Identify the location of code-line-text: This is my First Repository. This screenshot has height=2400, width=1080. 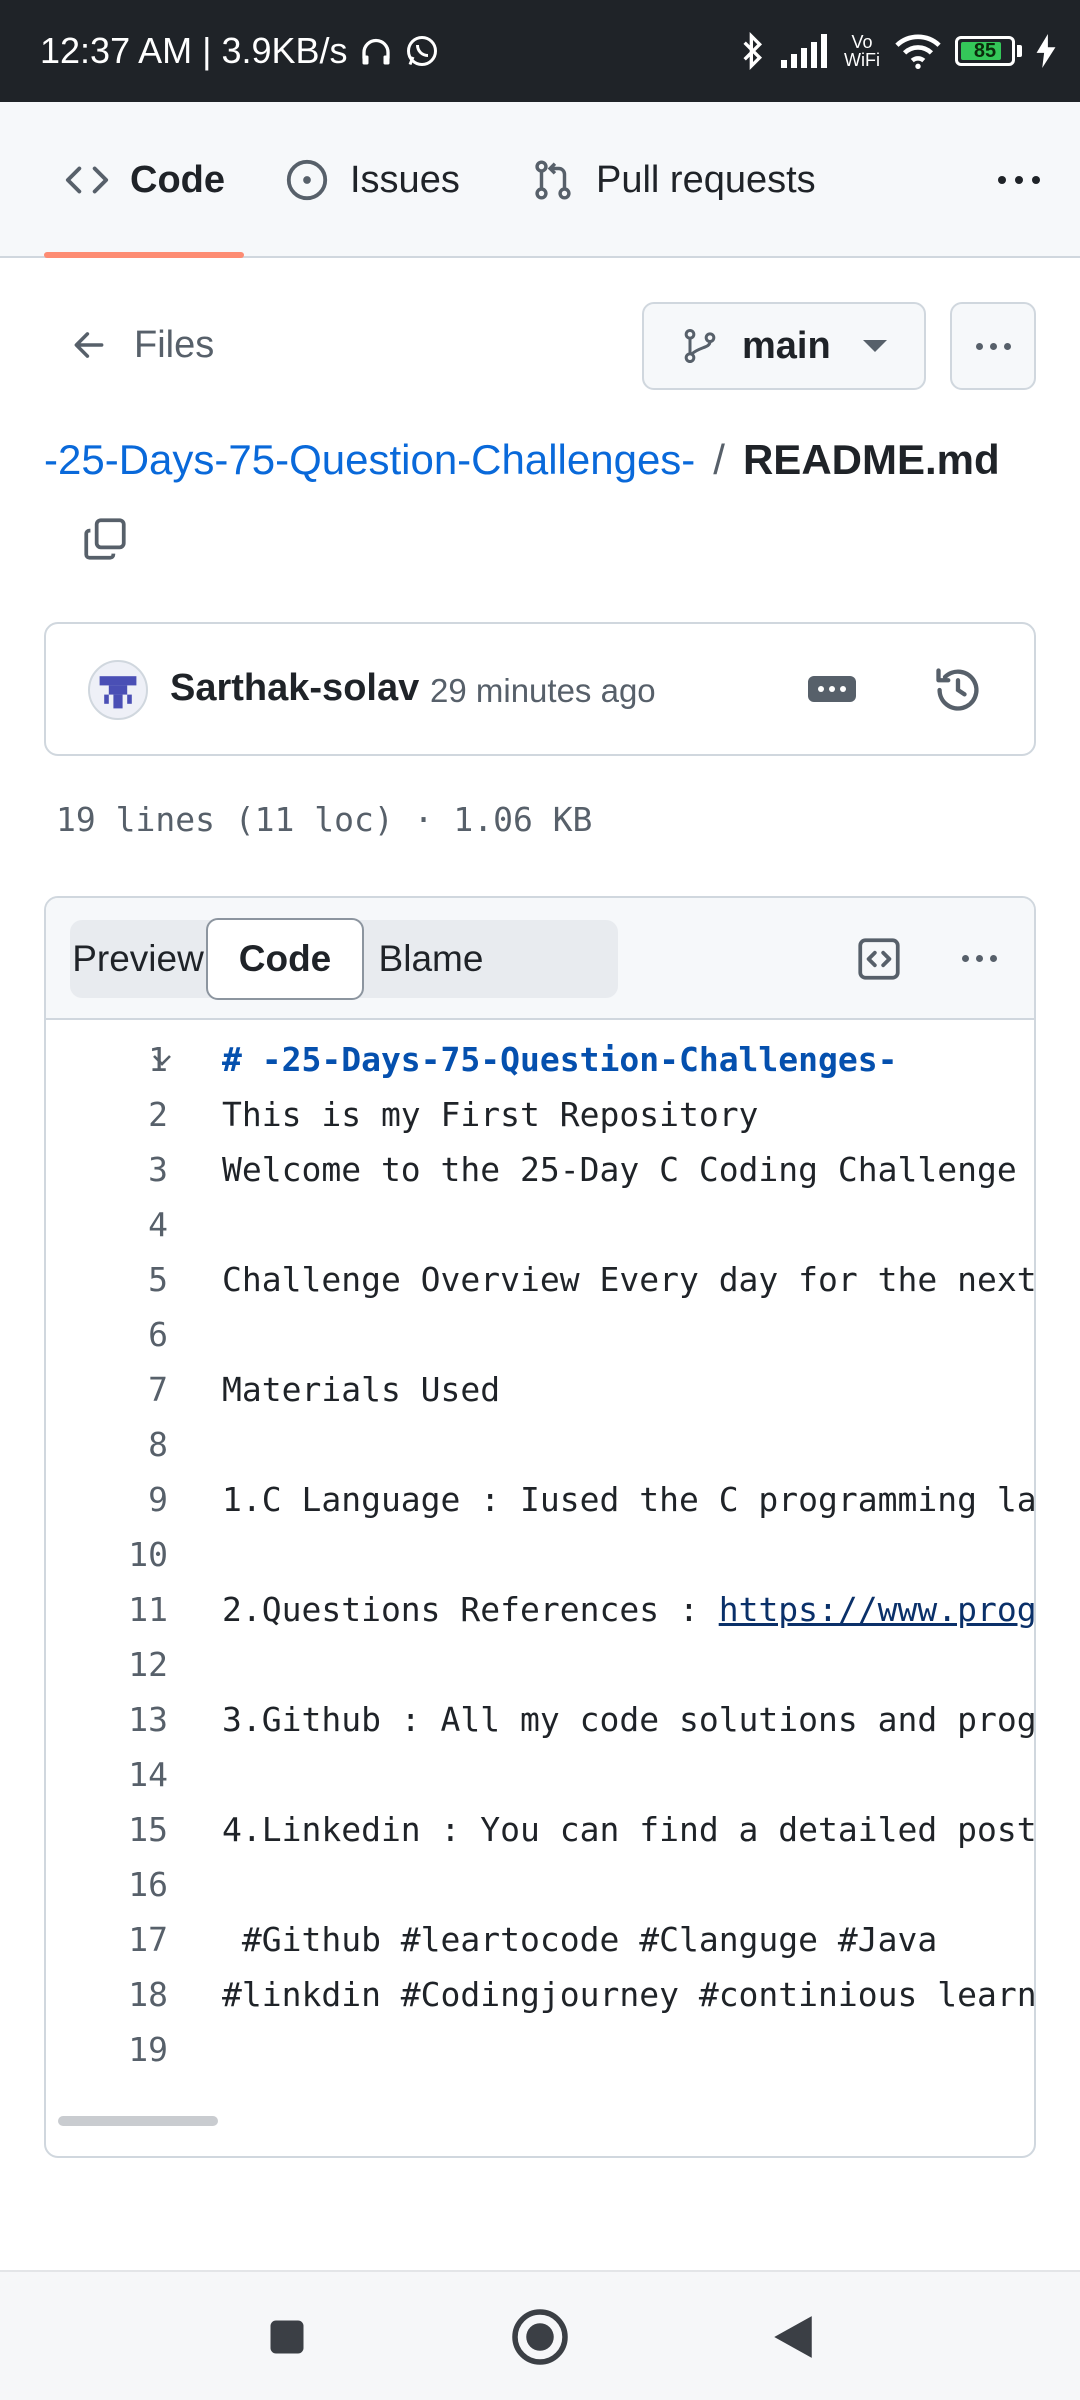
(490, 1114).